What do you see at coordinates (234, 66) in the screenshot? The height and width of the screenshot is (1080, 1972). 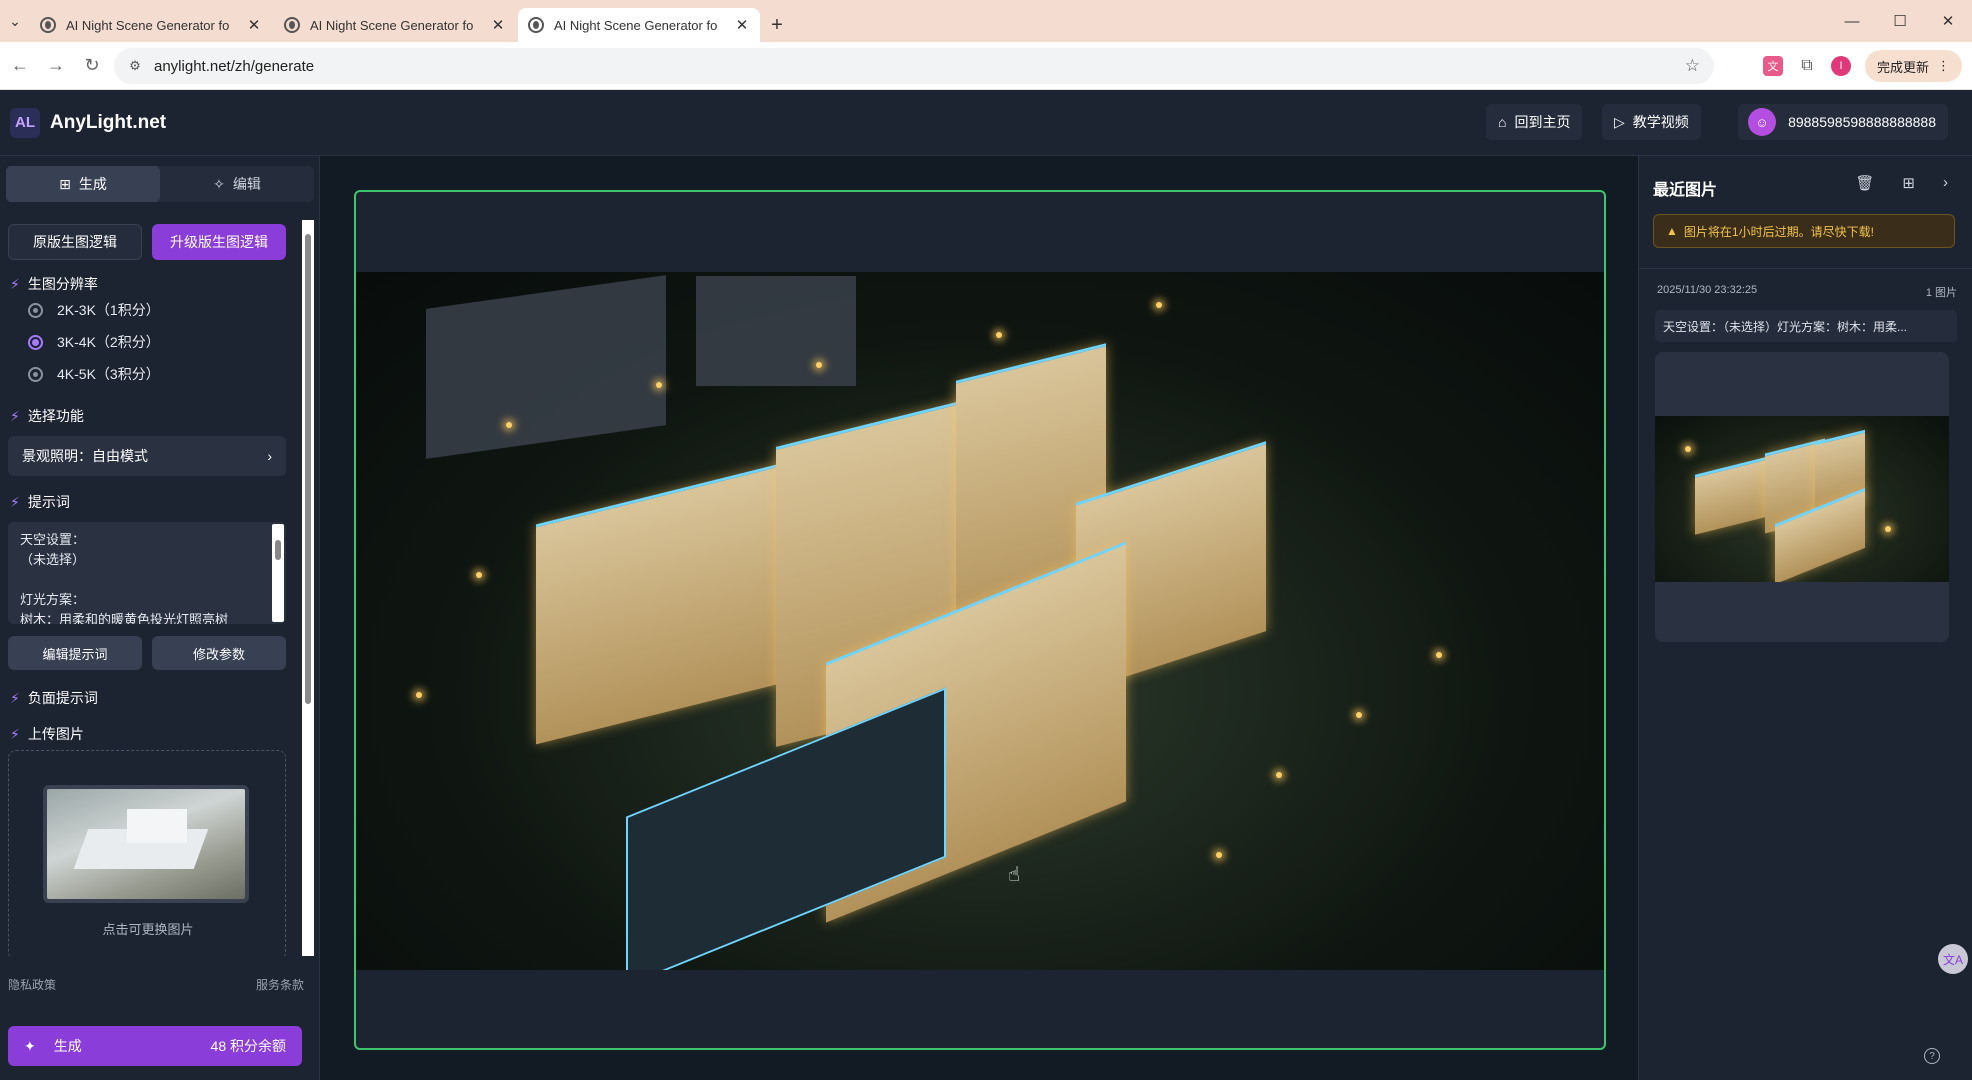 I see `url-text: anylight.net/zh/generate` at bounding box center [234, 66].